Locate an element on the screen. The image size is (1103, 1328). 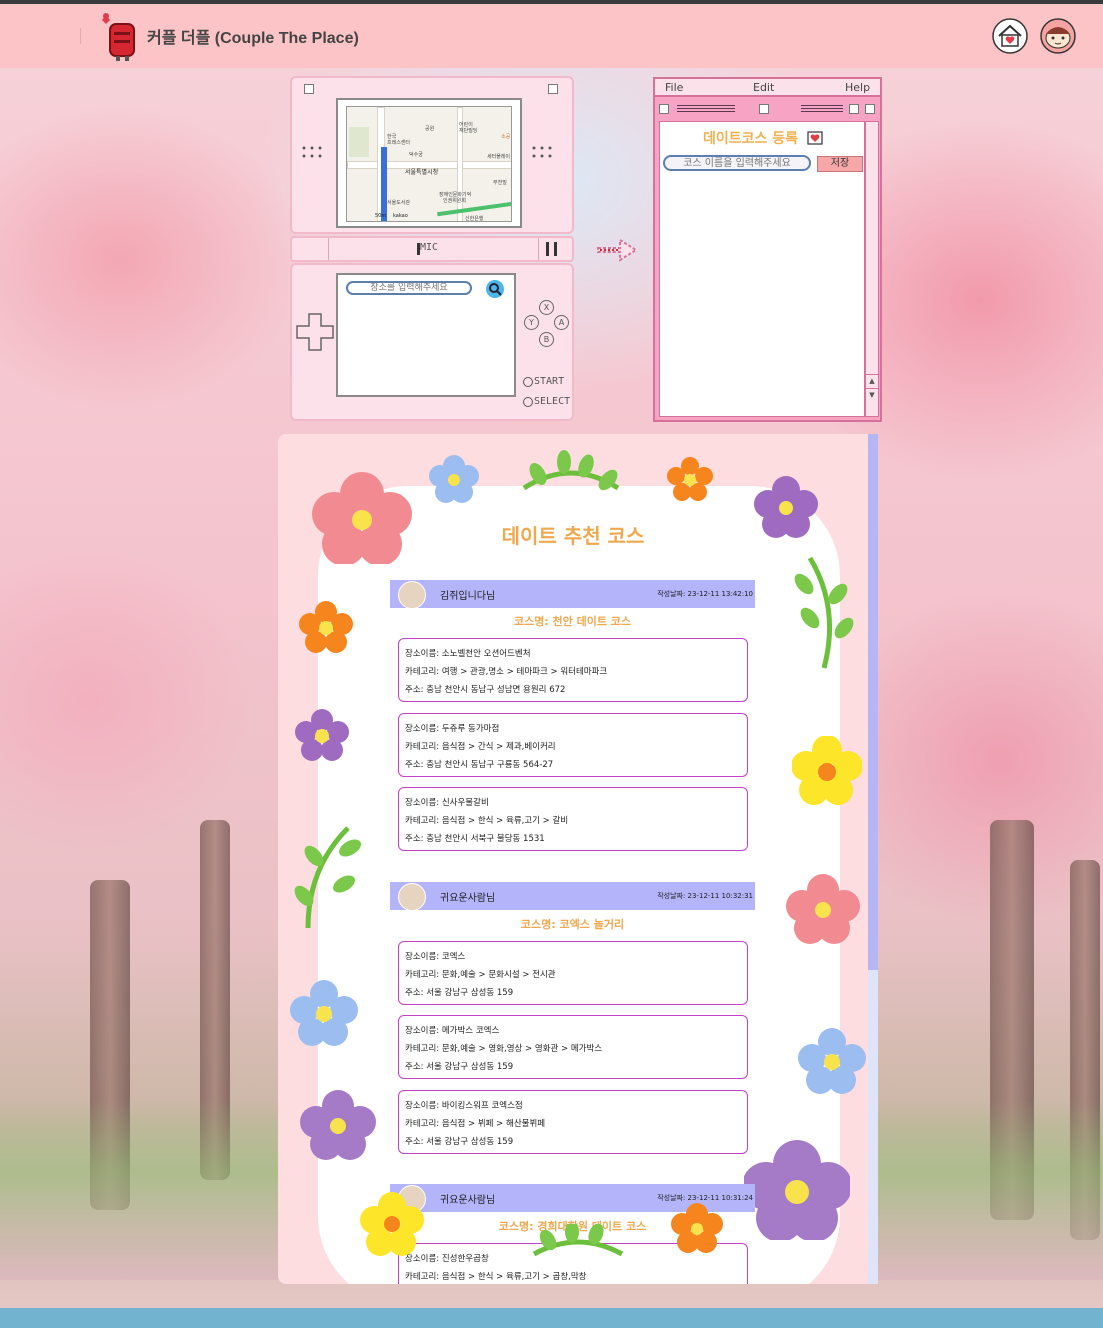
place-name: 장소이름: 바이킹스워프 코엑스점 is located at coordinates (464, 1106).